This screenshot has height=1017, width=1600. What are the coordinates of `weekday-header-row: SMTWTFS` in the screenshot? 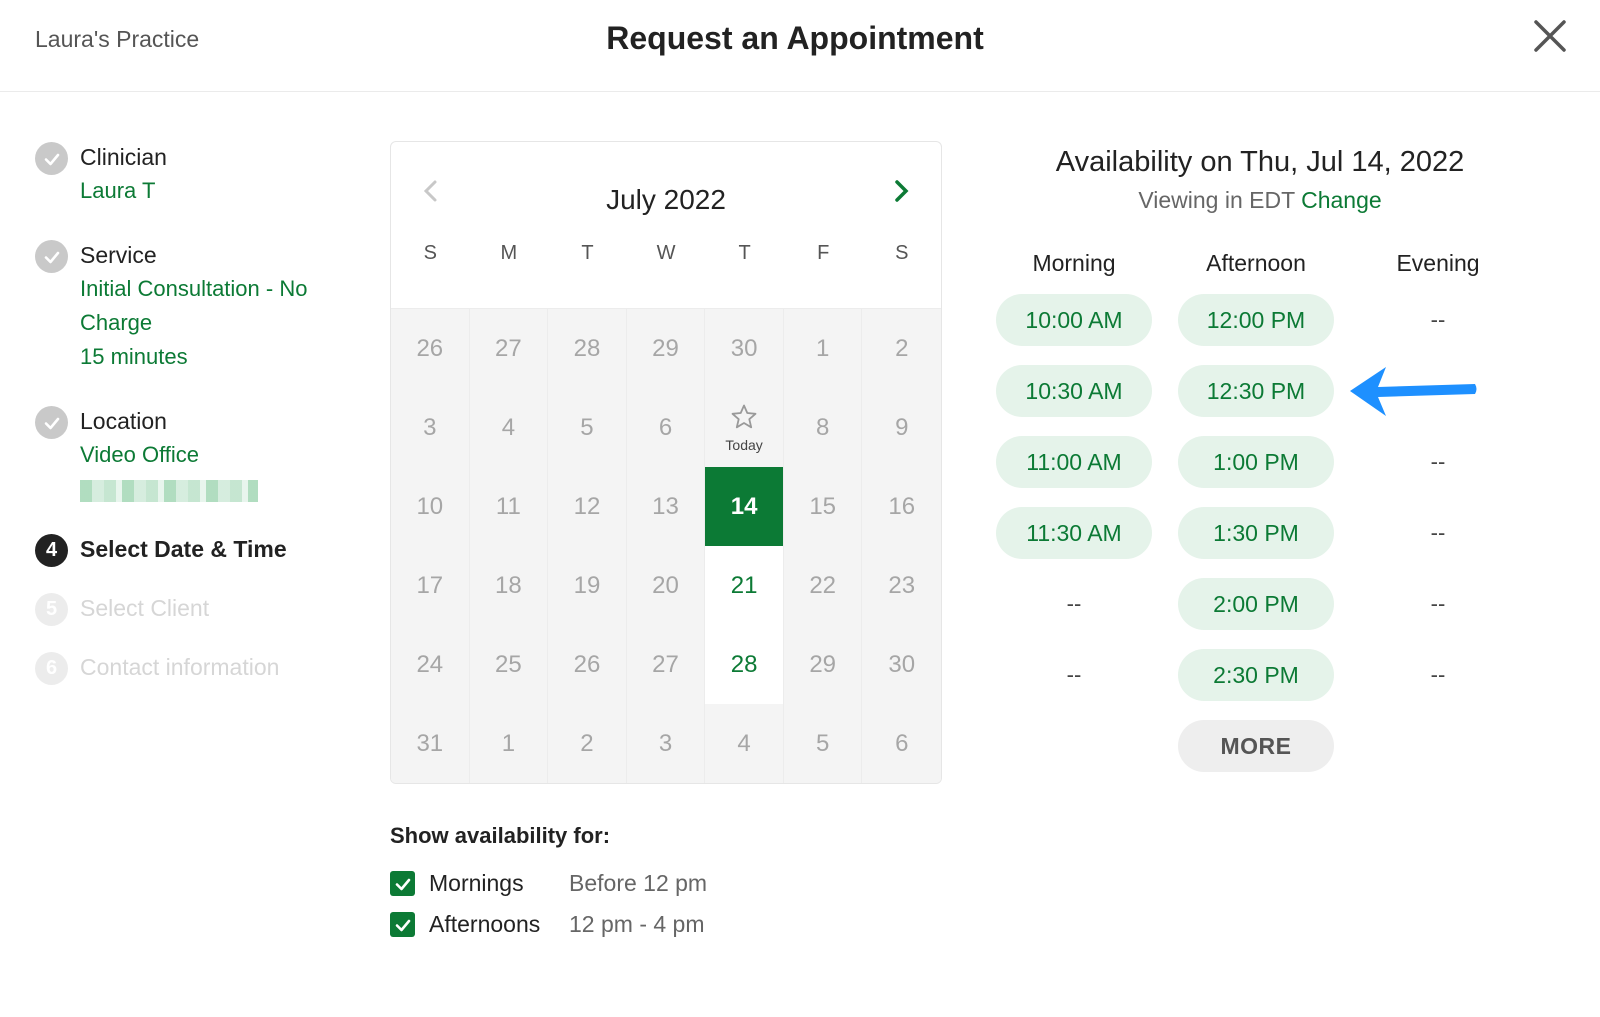 It's located at (666, 253).